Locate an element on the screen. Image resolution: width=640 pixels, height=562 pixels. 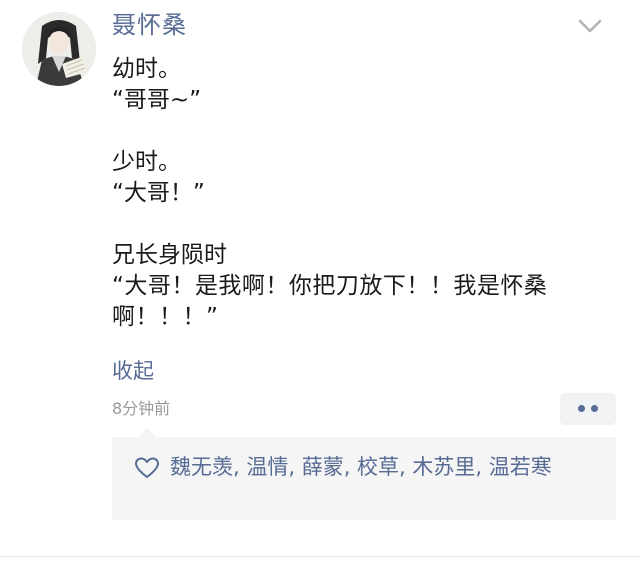
divider is located at coordinates (320, 556).